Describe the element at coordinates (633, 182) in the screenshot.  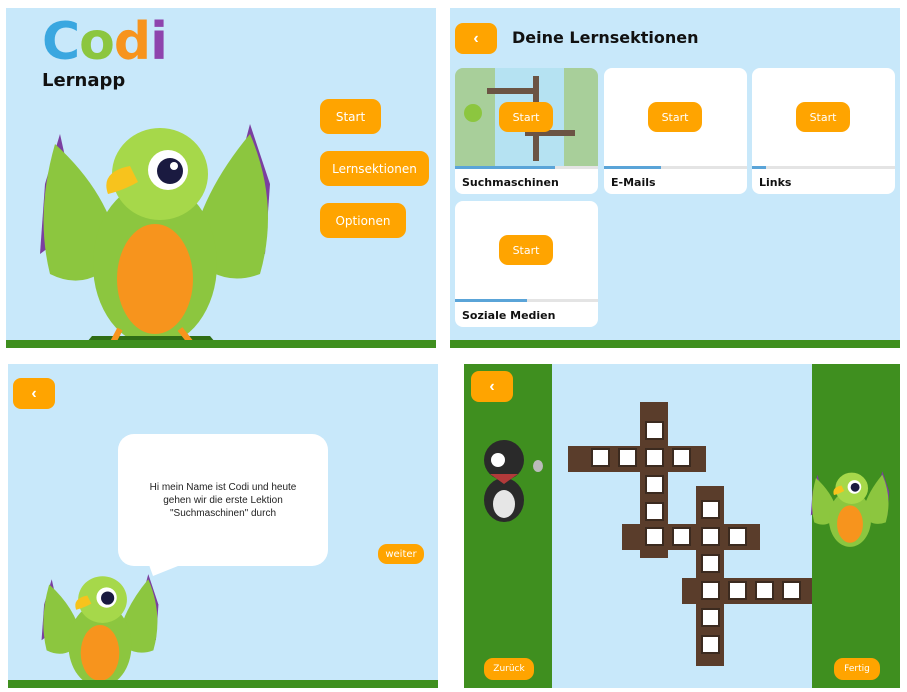
I see `section-label: E-Mails` at that location.